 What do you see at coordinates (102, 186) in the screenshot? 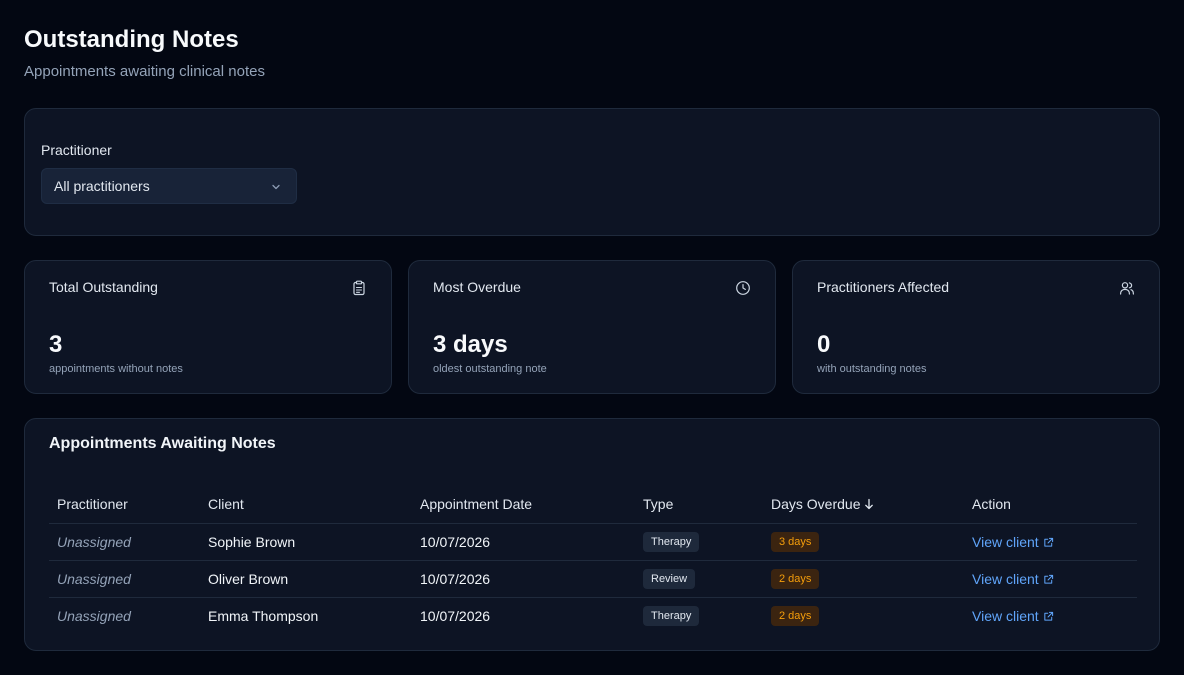
I see `practitioner-select-value: All practitioners` at bounding box center [102, 186].